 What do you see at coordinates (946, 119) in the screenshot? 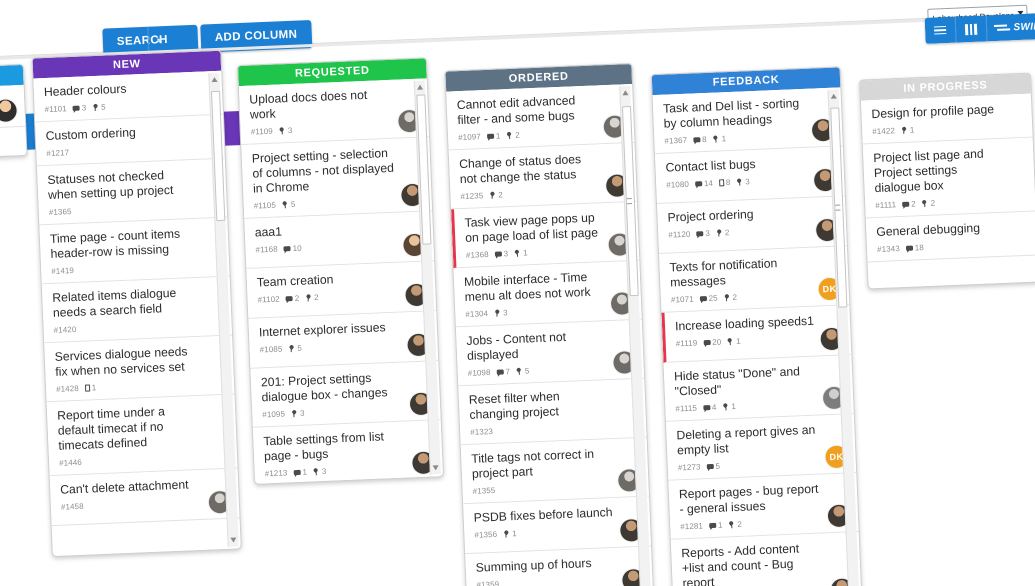
I see `kanban-card: Design for profile page #1422 1` at bounding box center [946, 119].